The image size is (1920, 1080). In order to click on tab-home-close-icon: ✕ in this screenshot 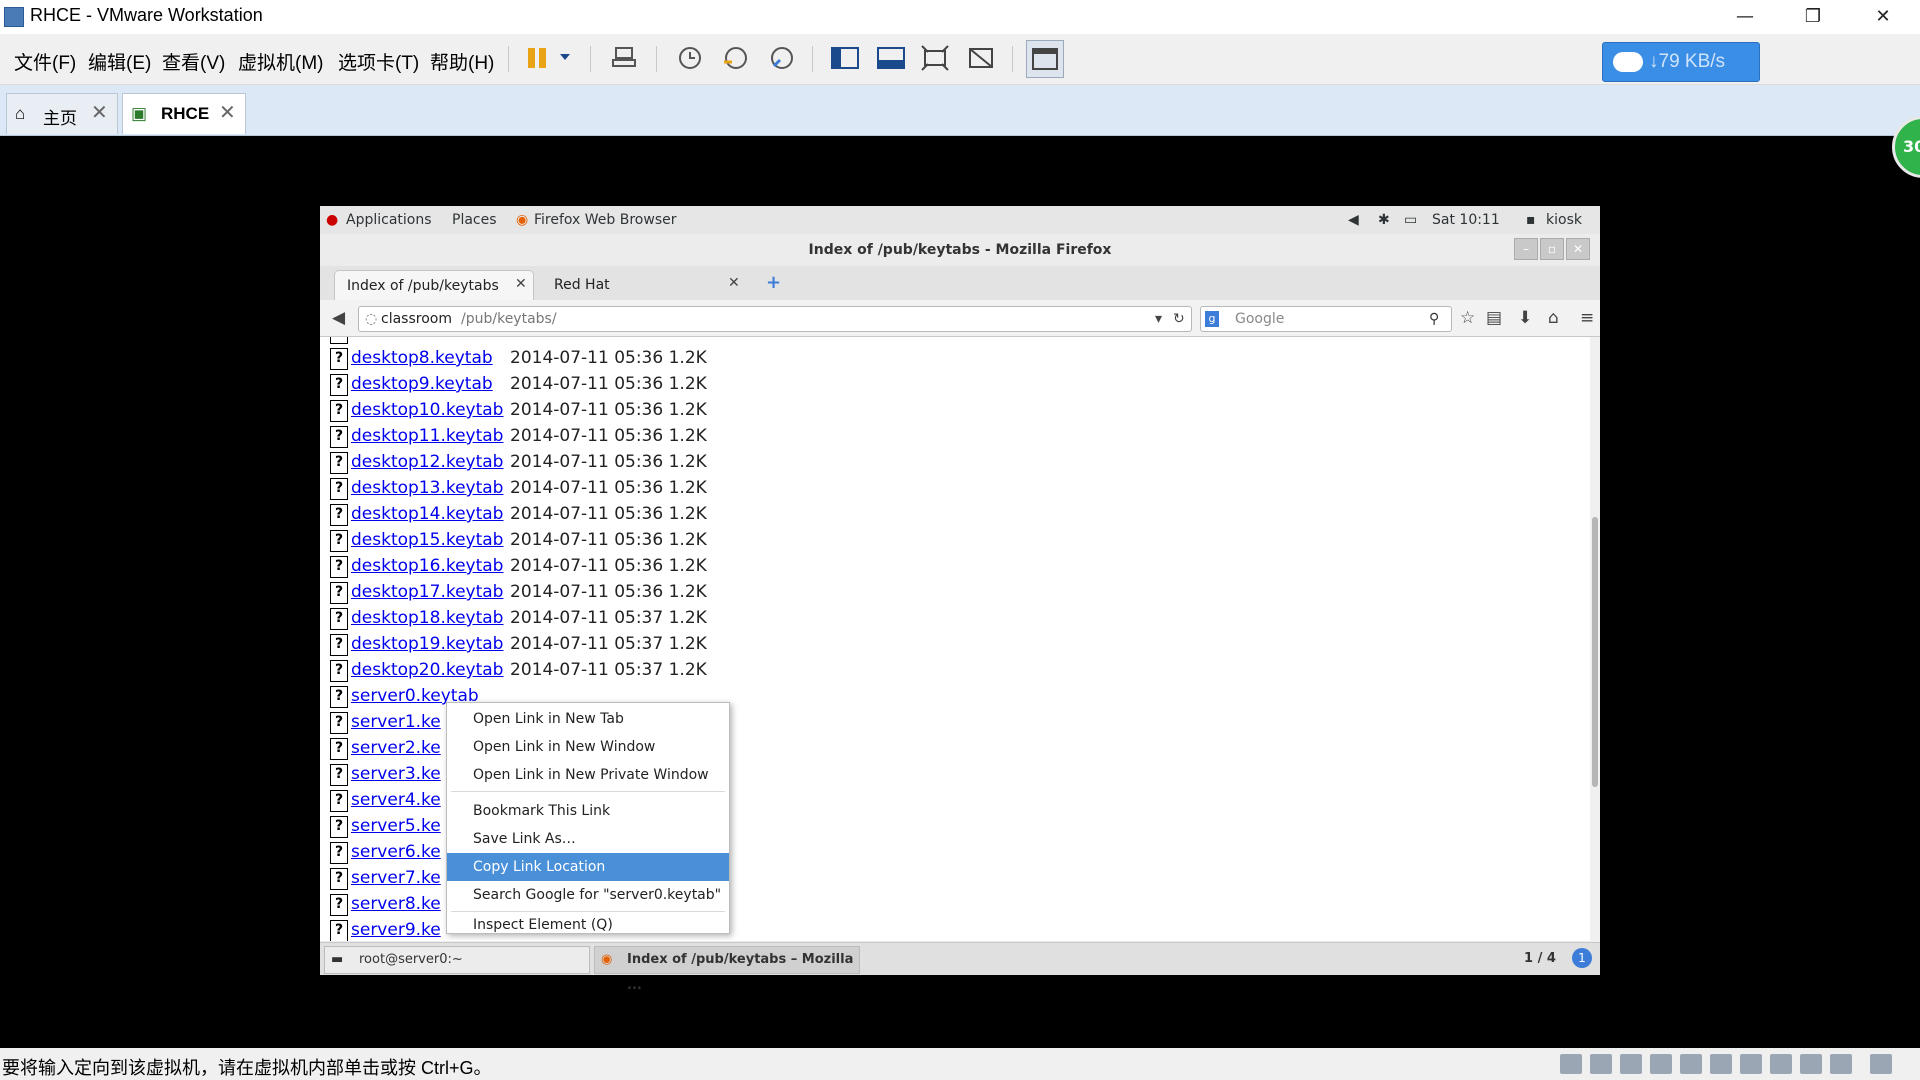, I will do `click(99, 112)`.